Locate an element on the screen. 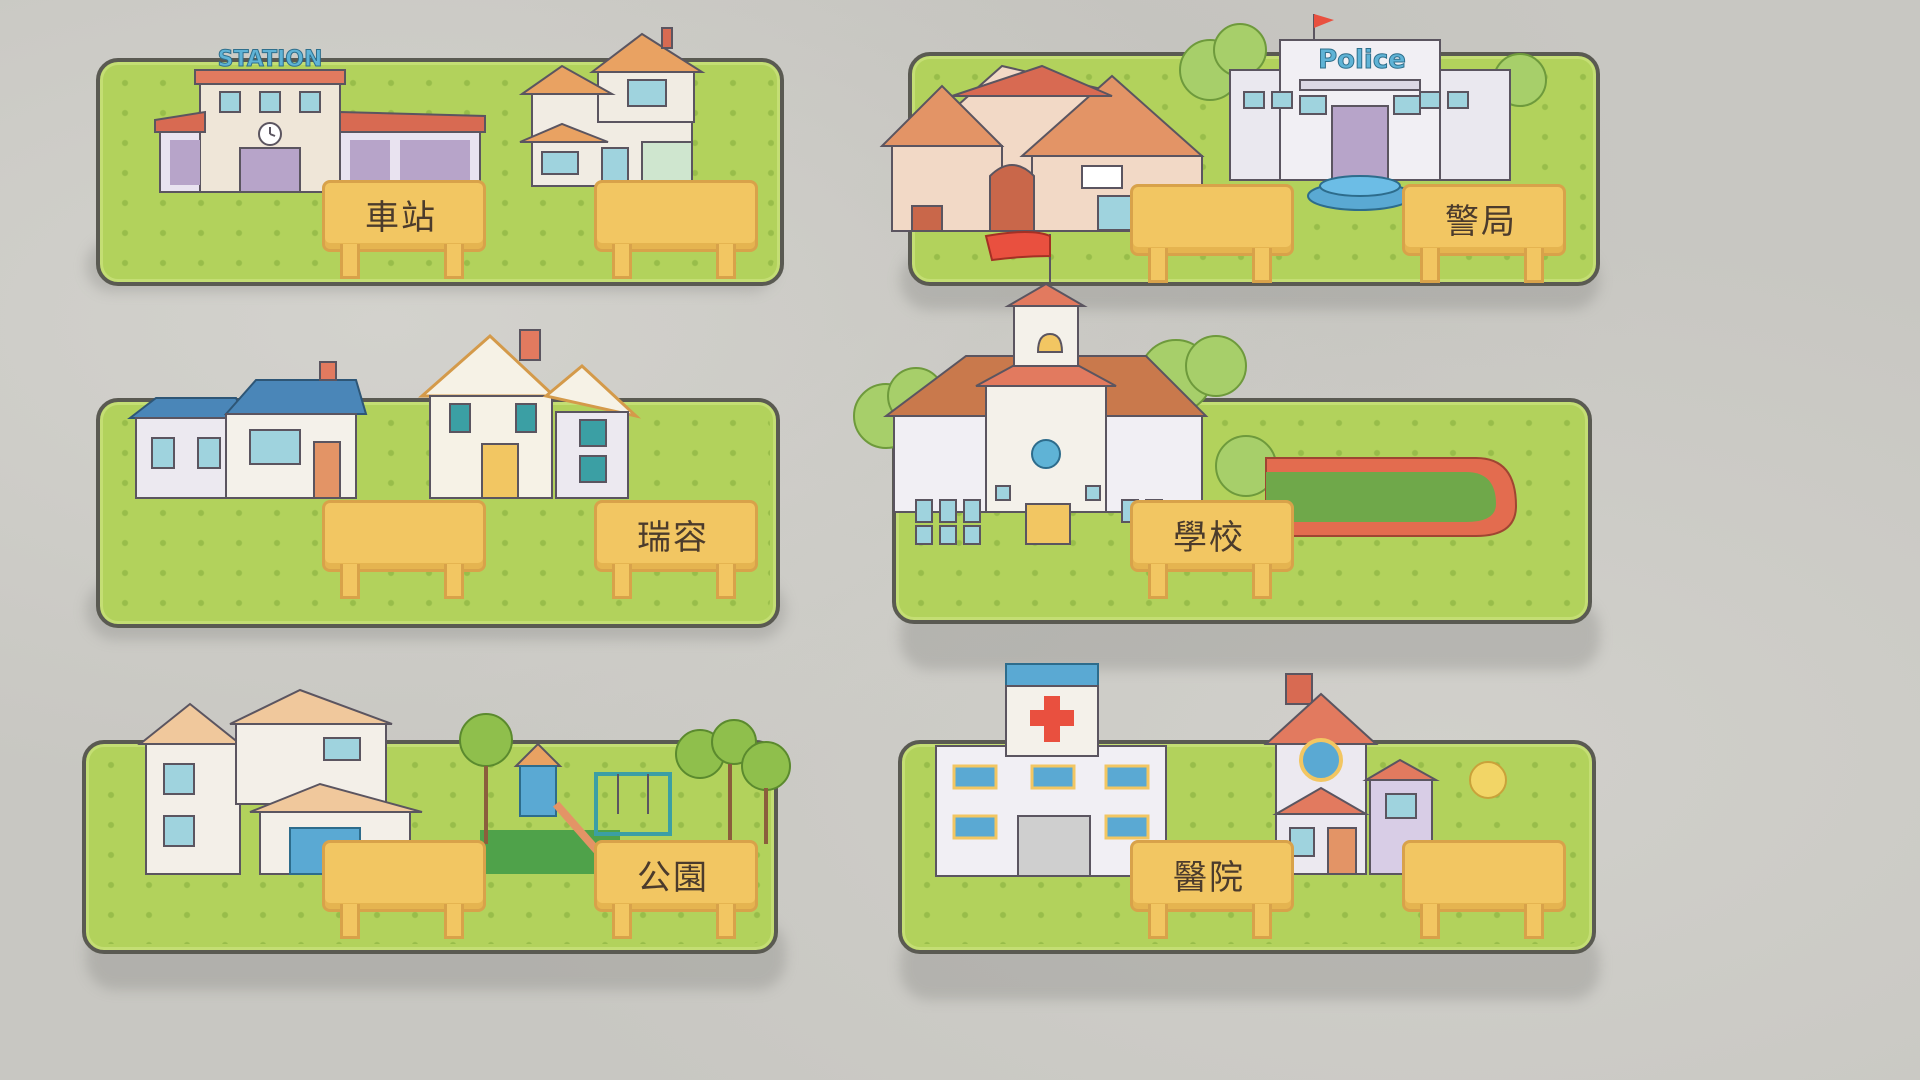 This screenshot has width=1920, height=1080. bell-icon is located at coordinates (1050, 342).